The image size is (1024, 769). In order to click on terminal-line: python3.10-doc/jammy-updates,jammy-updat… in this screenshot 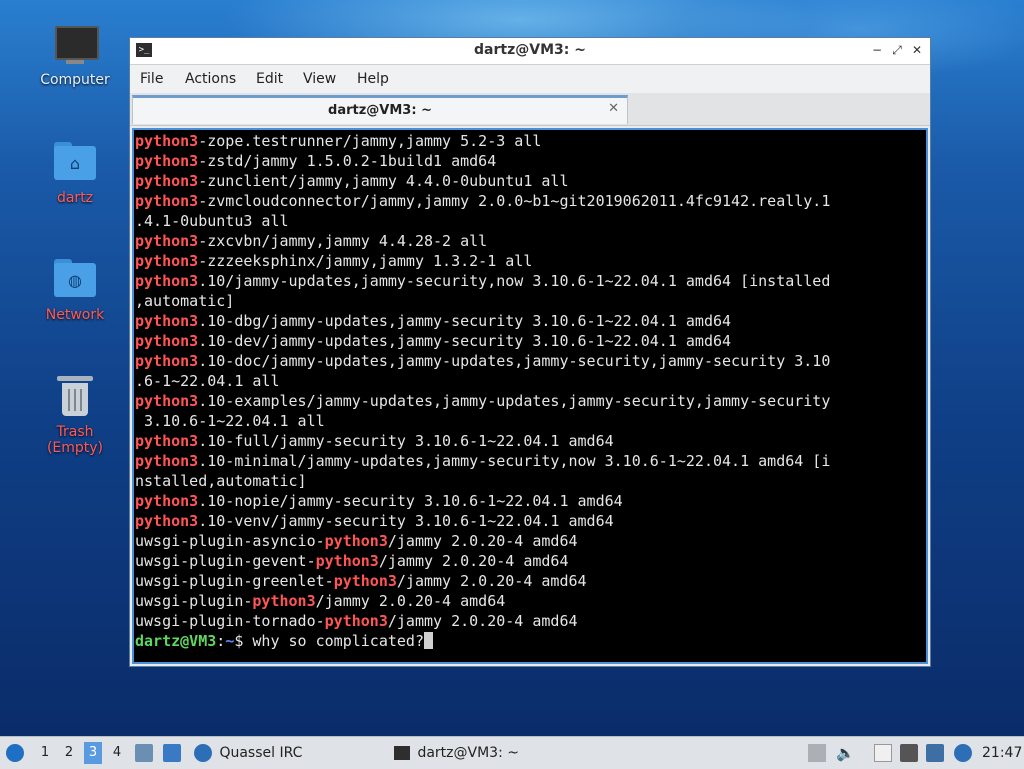, I will do `click(483, 361)`.